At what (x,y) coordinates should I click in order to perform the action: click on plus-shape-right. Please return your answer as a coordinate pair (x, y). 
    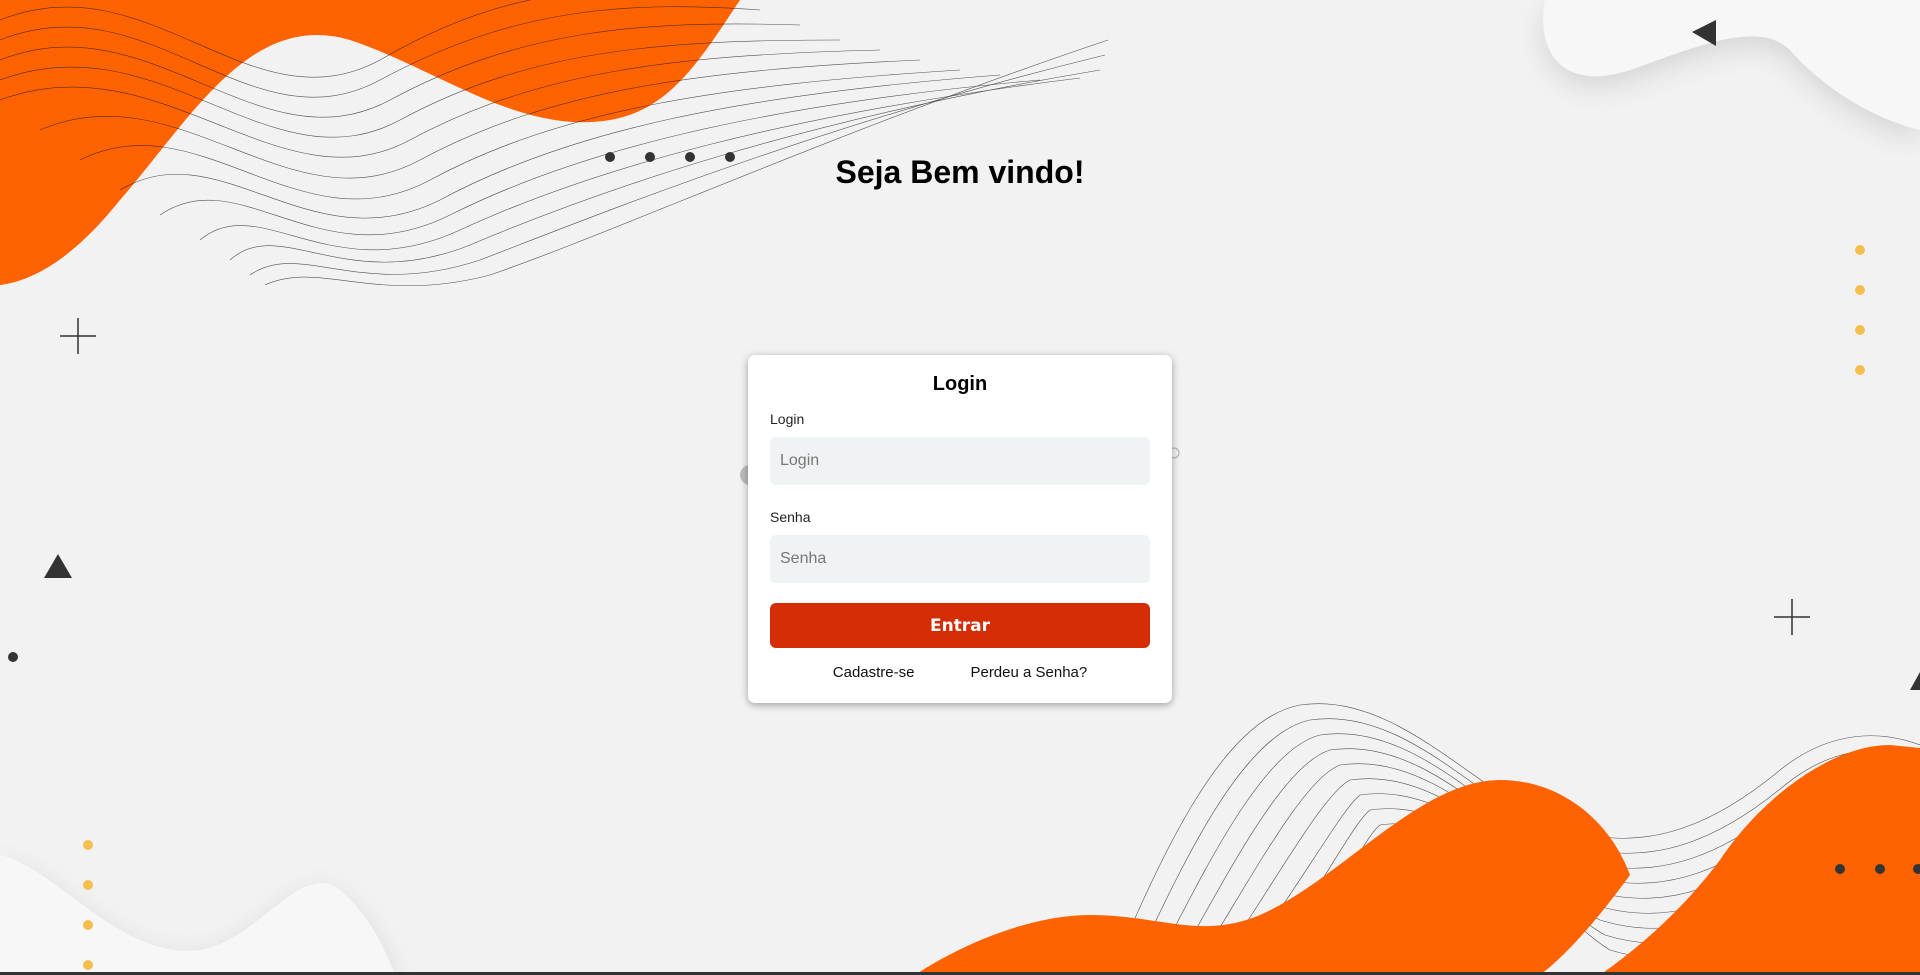
    Looking at the image, I should click on (1792, 617).